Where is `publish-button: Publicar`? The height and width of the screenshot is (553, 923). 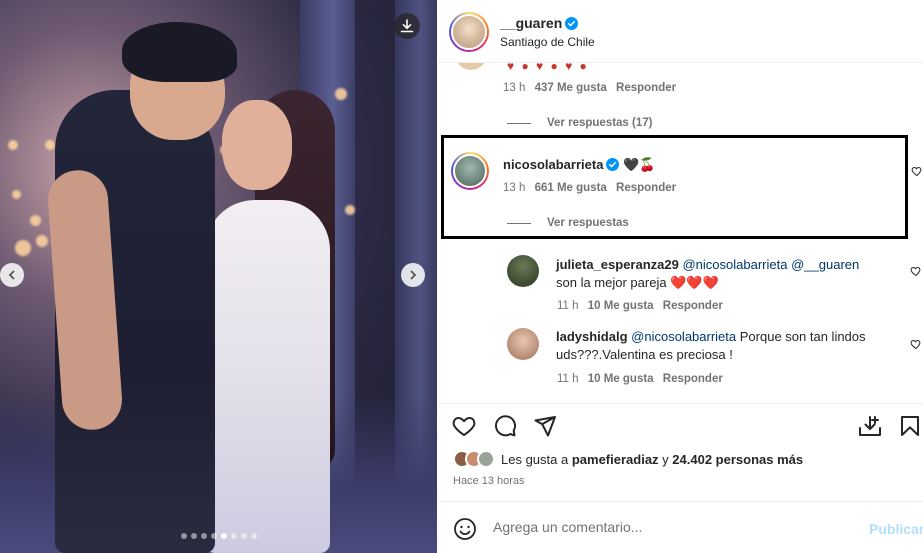 publish-button: Publicar is located at coordinates (896, 529).